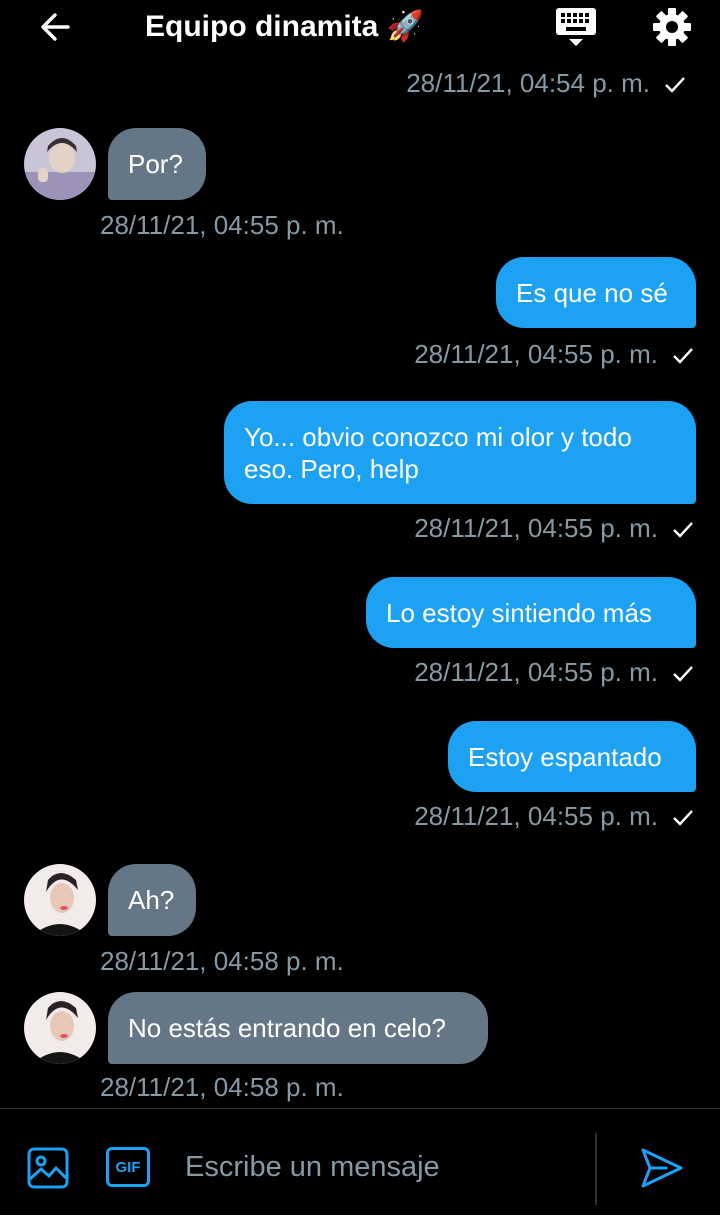 This screenshot has height=1215, width=720. Describe the element at coordinates (596, 1169) in the screenshot. I see `divider` at that location.